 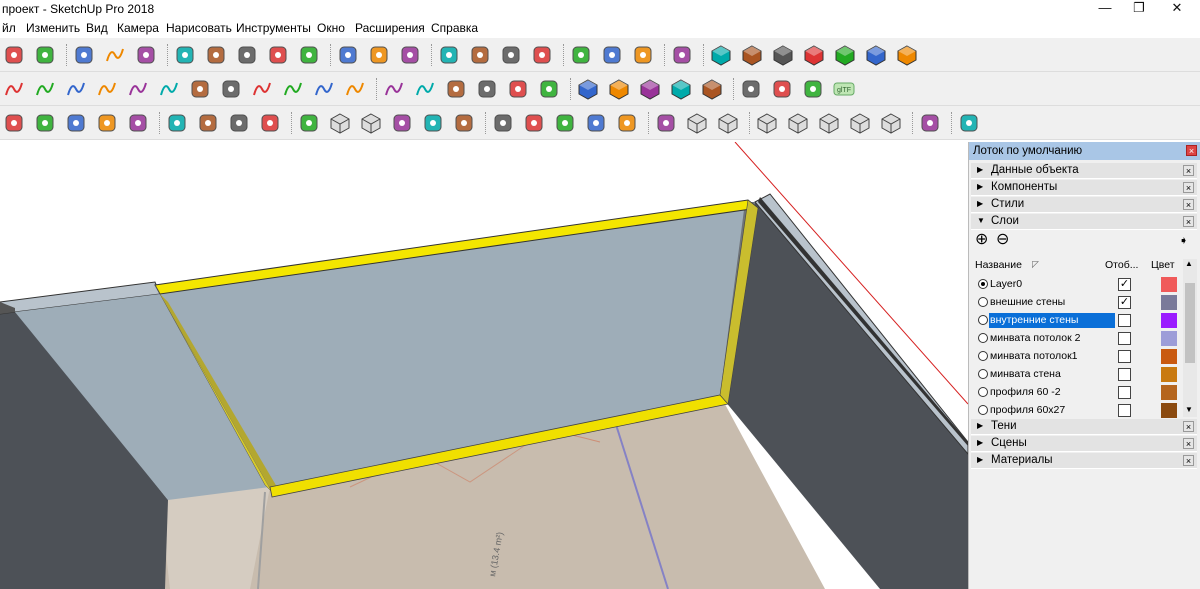 What do you see at coordinates (1052, 320) in the screenshot?
I see `layer-name: внутренние стены` at bounding box center [1052, 320].